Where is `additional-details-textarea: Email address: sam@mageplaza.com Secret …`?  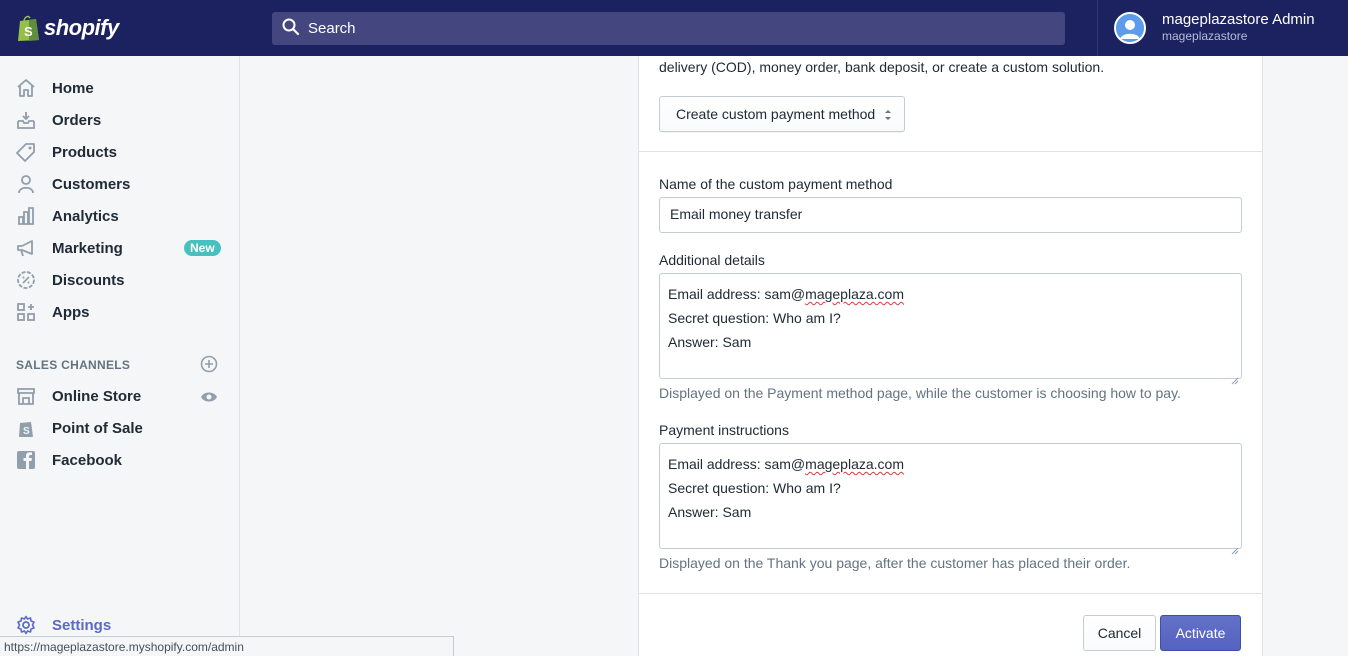 additional-details-textarea: Email address: sam@mageplaza.com Secret … is located at coordinates (950, 329).